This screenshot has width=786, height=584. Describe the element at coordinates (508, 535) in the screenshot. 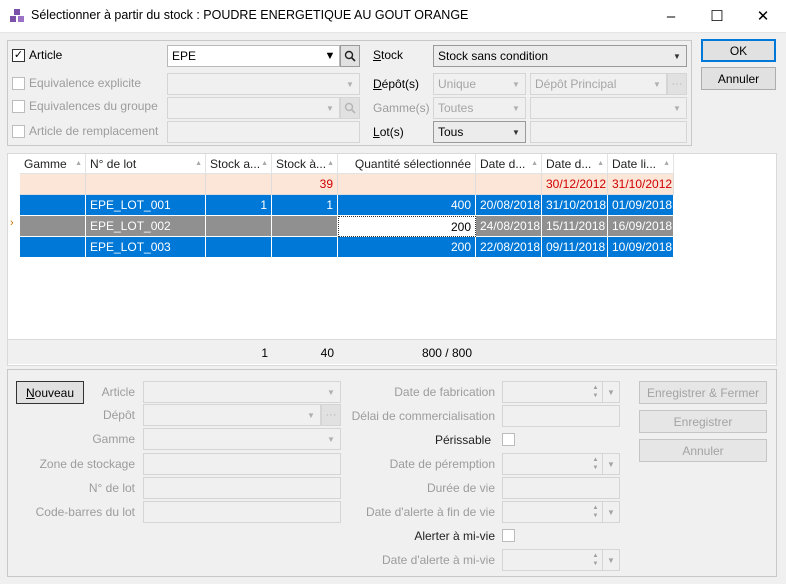

I see `alerter-checkbox` at that location.